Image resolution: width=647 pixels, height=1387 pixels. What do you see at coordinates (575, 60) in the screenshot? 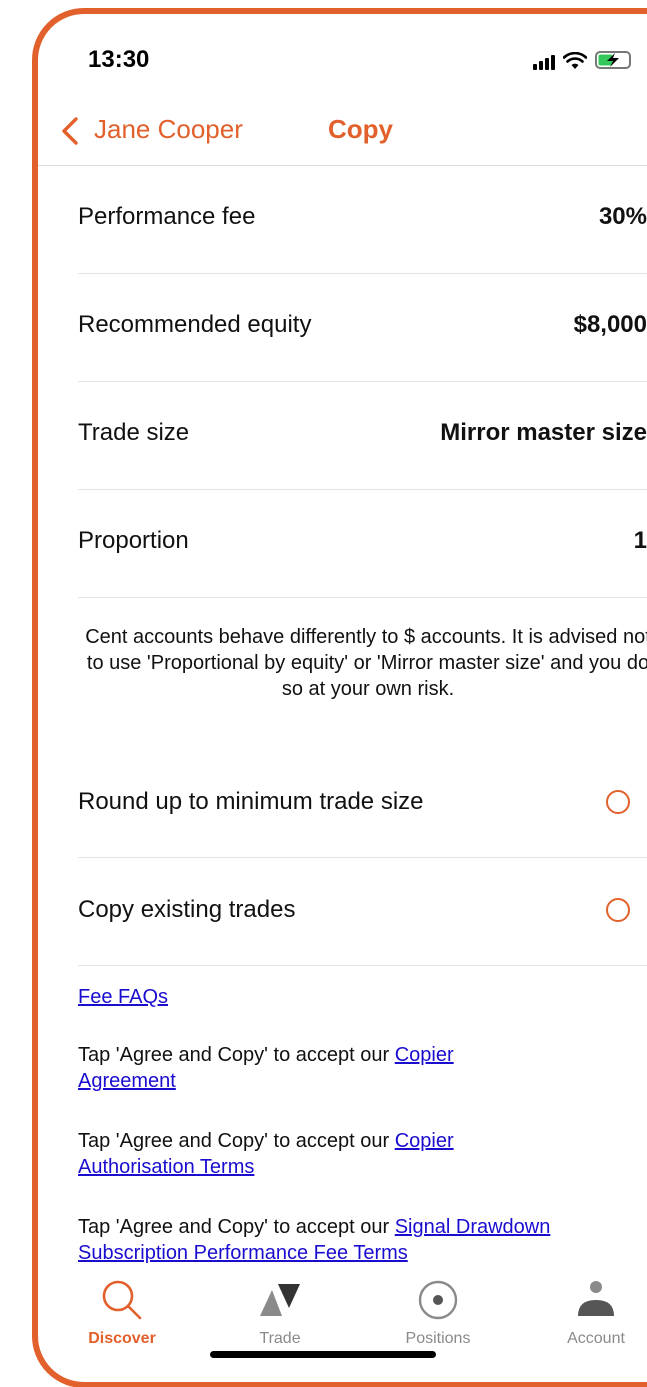
I see `wifi-icon` at bounding box center [575, 60].